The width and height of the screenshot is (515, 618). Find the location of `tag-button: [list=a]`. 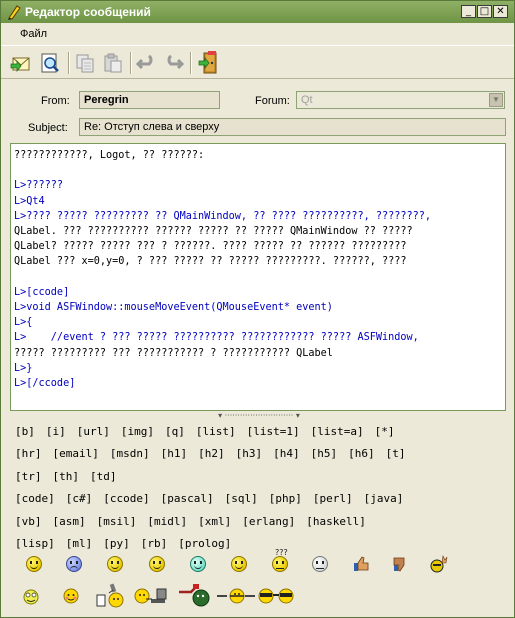

tag-button: [list=a] is located at coordinates (337, 431).